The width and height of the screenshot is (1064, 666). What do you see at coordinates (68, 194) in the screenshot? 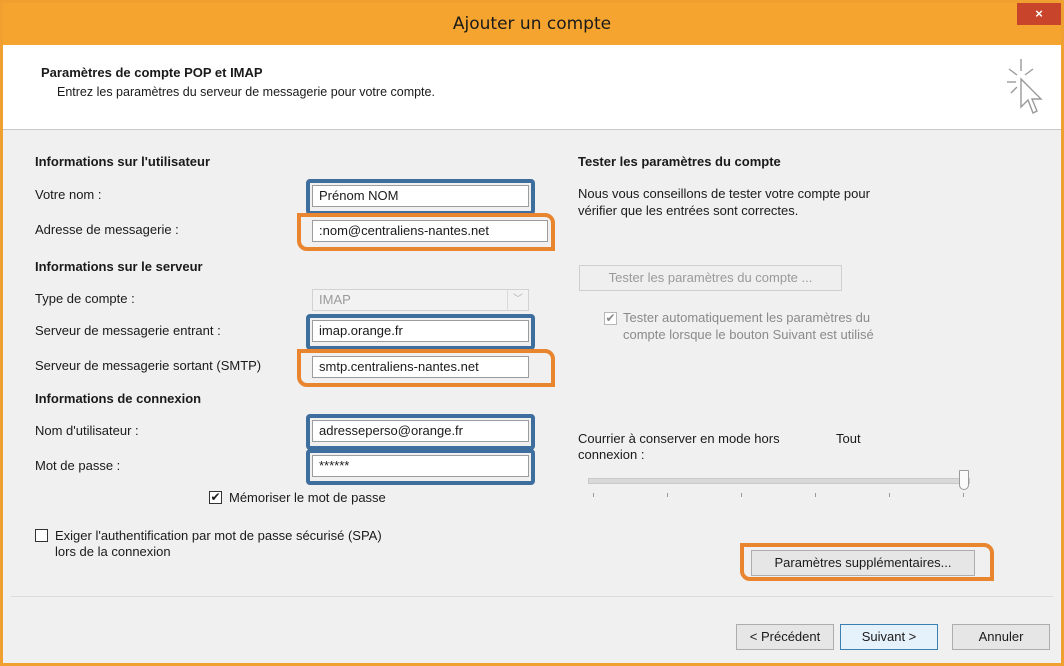
I see `name-label: Votre nom :` at bounding box center [68, 194].